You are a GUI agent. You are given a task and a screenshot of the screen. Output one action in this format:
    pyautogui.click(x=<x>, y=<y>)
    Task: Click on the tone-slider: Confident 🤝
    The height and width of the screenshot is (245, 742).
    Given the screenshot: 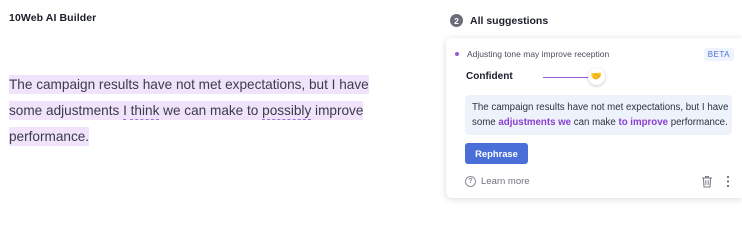 What is the action you would take?
    pyautogui.click(x=541, y=77)
    